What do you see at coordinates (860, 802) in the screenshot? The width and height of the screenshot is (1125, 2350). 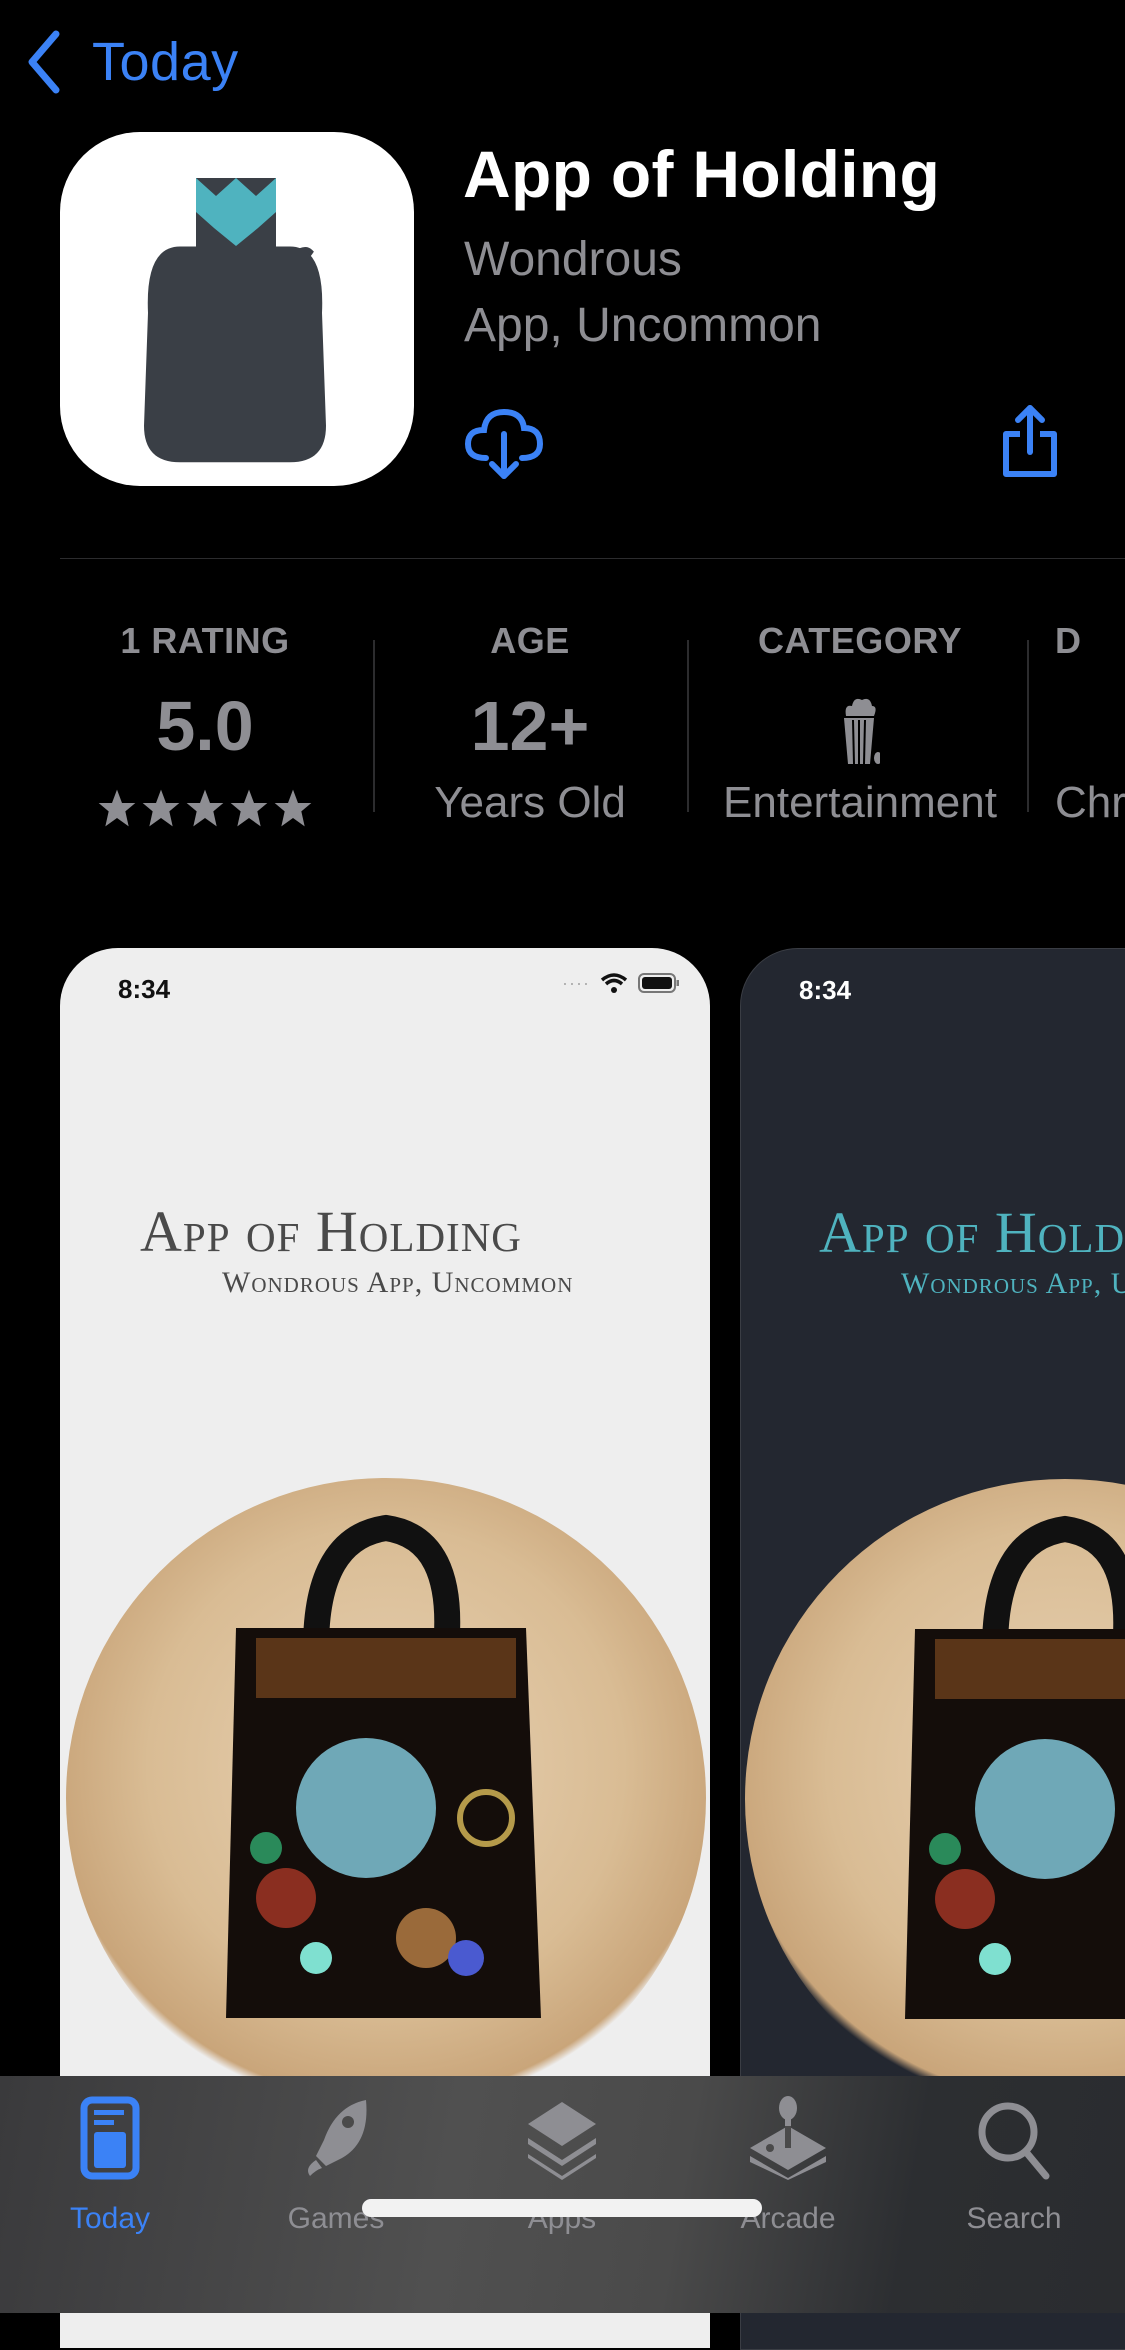 I see `stat-footer: Entertainment` at bounding box center [860, 802].